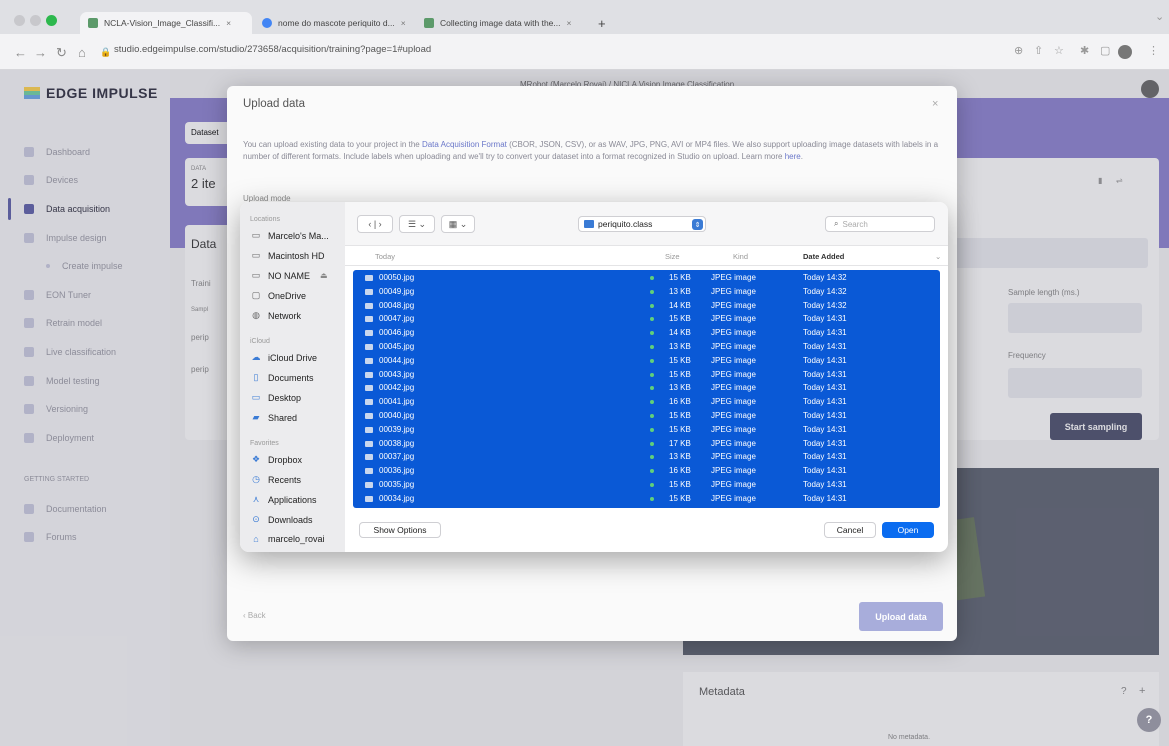 The height and width of the screenshot is (746, 1169). I want to click on finder-location-network: ◍ Network, so click(275, 315).